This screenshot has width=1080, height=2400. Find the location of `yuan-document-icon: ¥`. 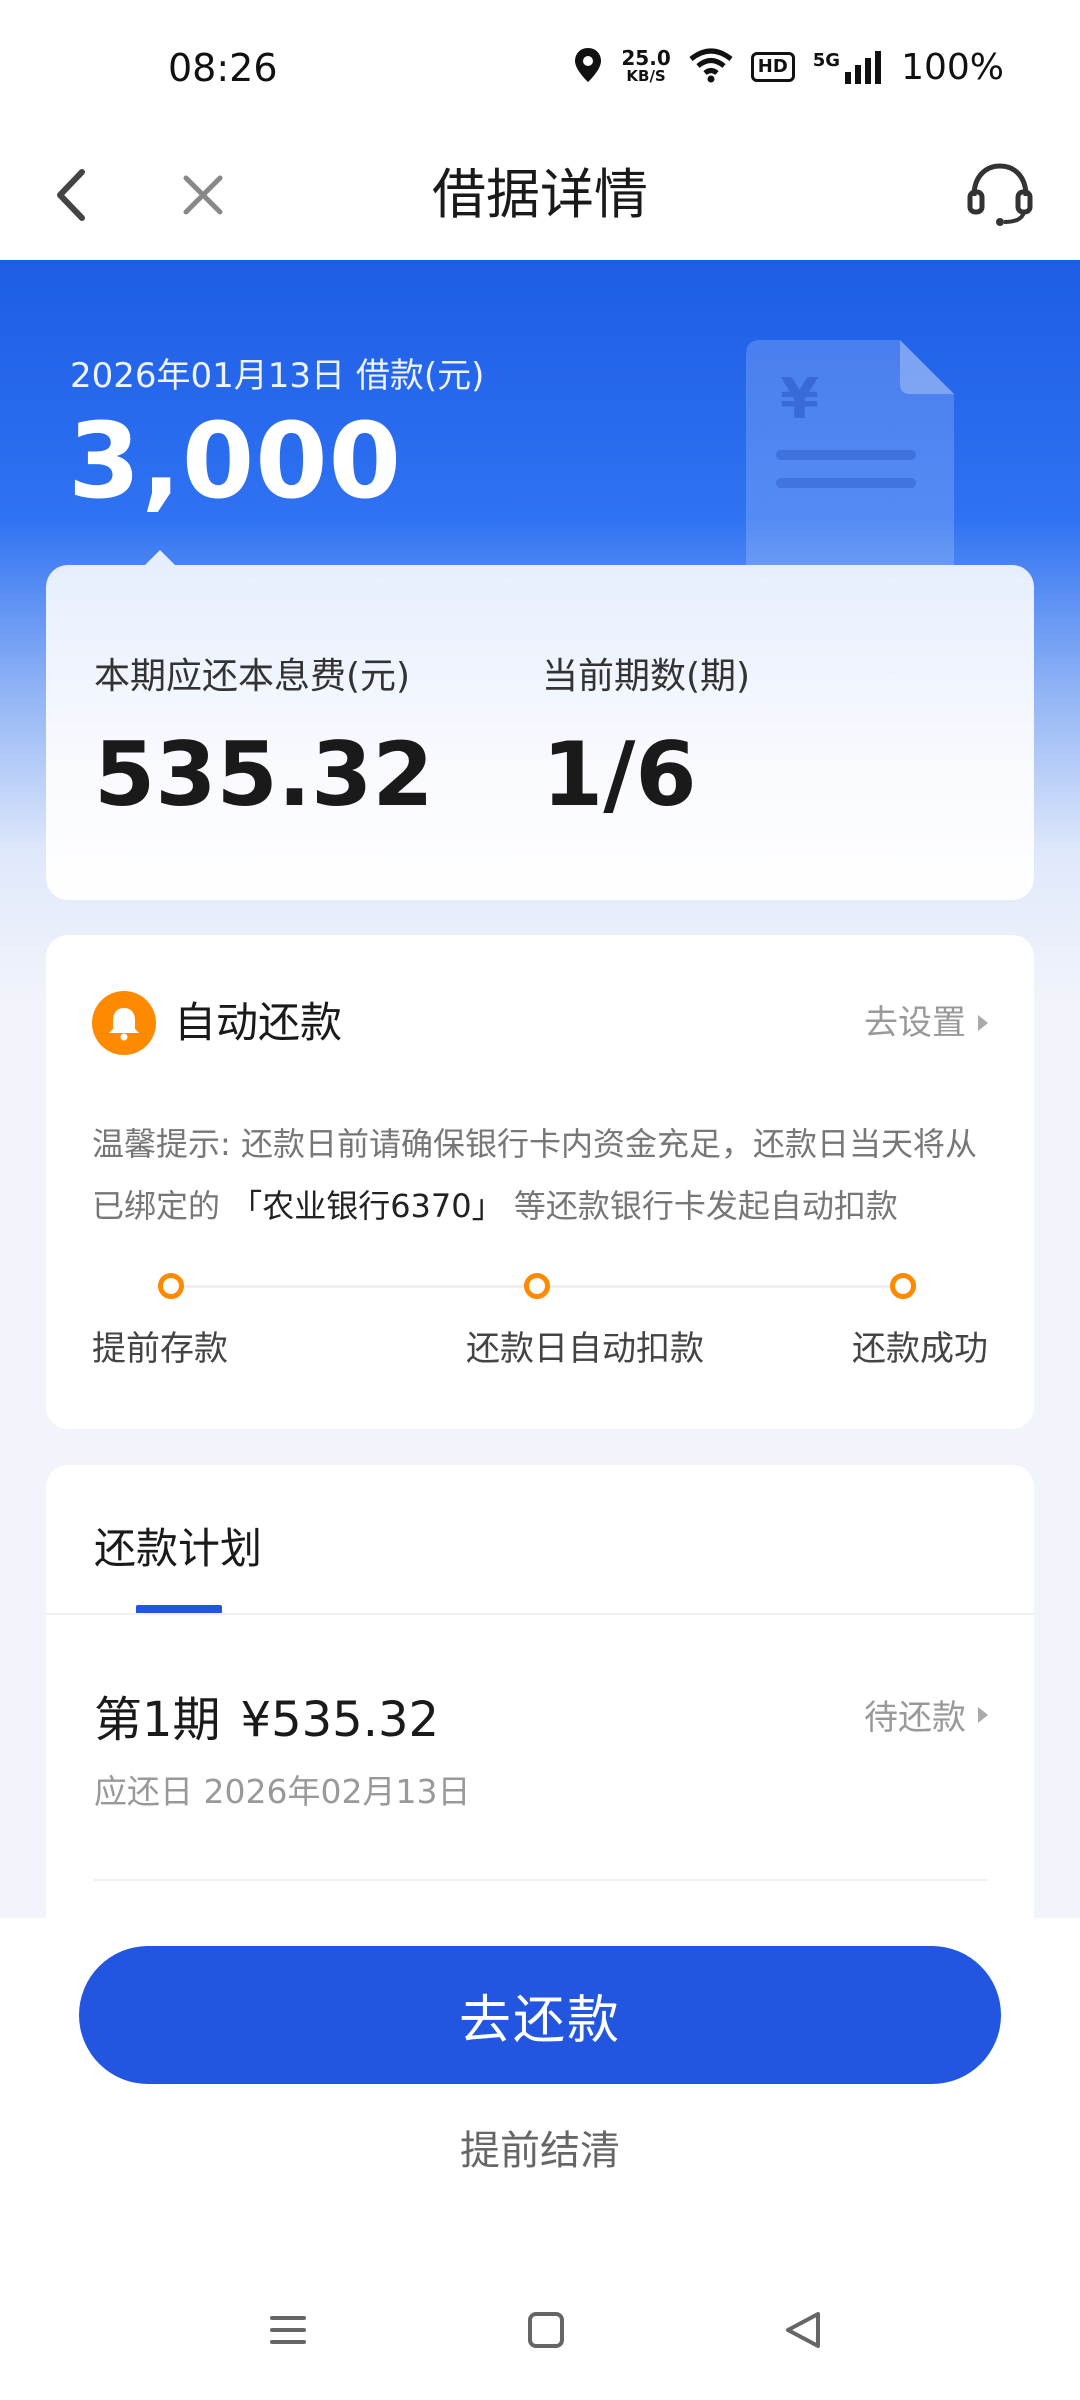

yuan-document-icon: ¥ is located at coordinates (850, 460).